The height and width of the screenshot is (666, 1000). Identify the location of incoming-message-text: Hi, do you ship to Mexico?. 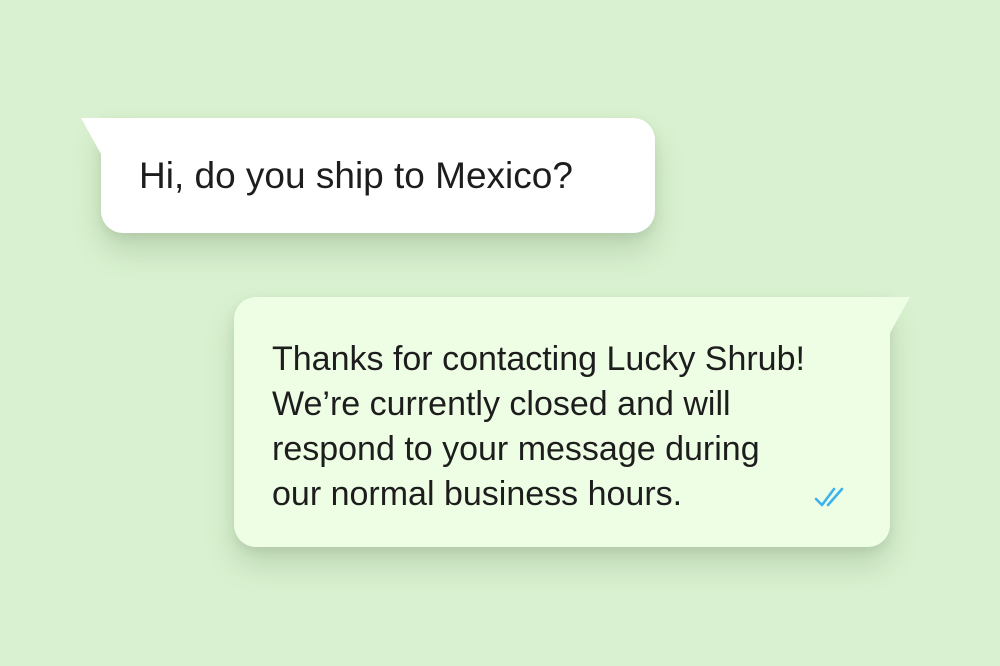
(356, 175).